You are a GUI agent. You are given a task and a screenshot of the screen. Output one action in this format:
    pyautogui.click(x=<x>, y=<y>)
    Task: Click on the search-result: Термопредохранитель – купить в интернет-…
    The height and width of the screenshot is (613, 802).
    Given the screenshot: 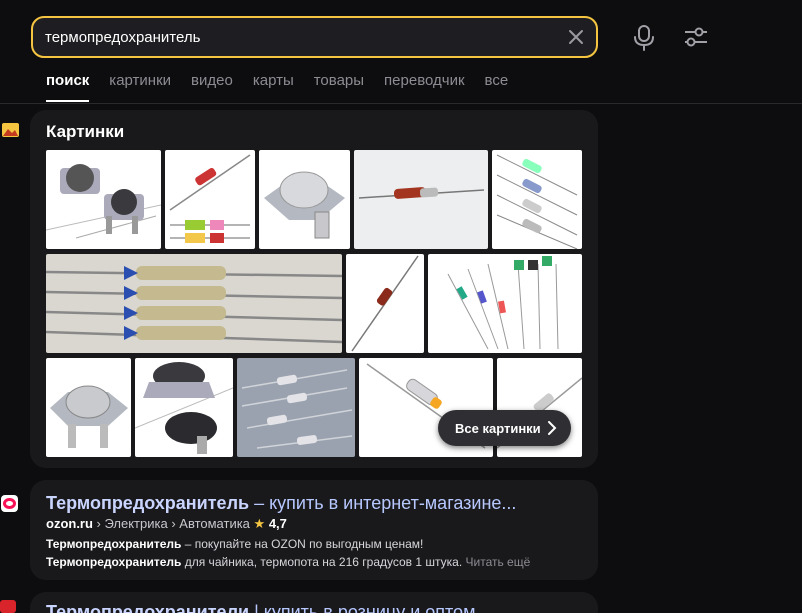 What is the action you would take?
    pyautogui.click(x=314, y=530)
    